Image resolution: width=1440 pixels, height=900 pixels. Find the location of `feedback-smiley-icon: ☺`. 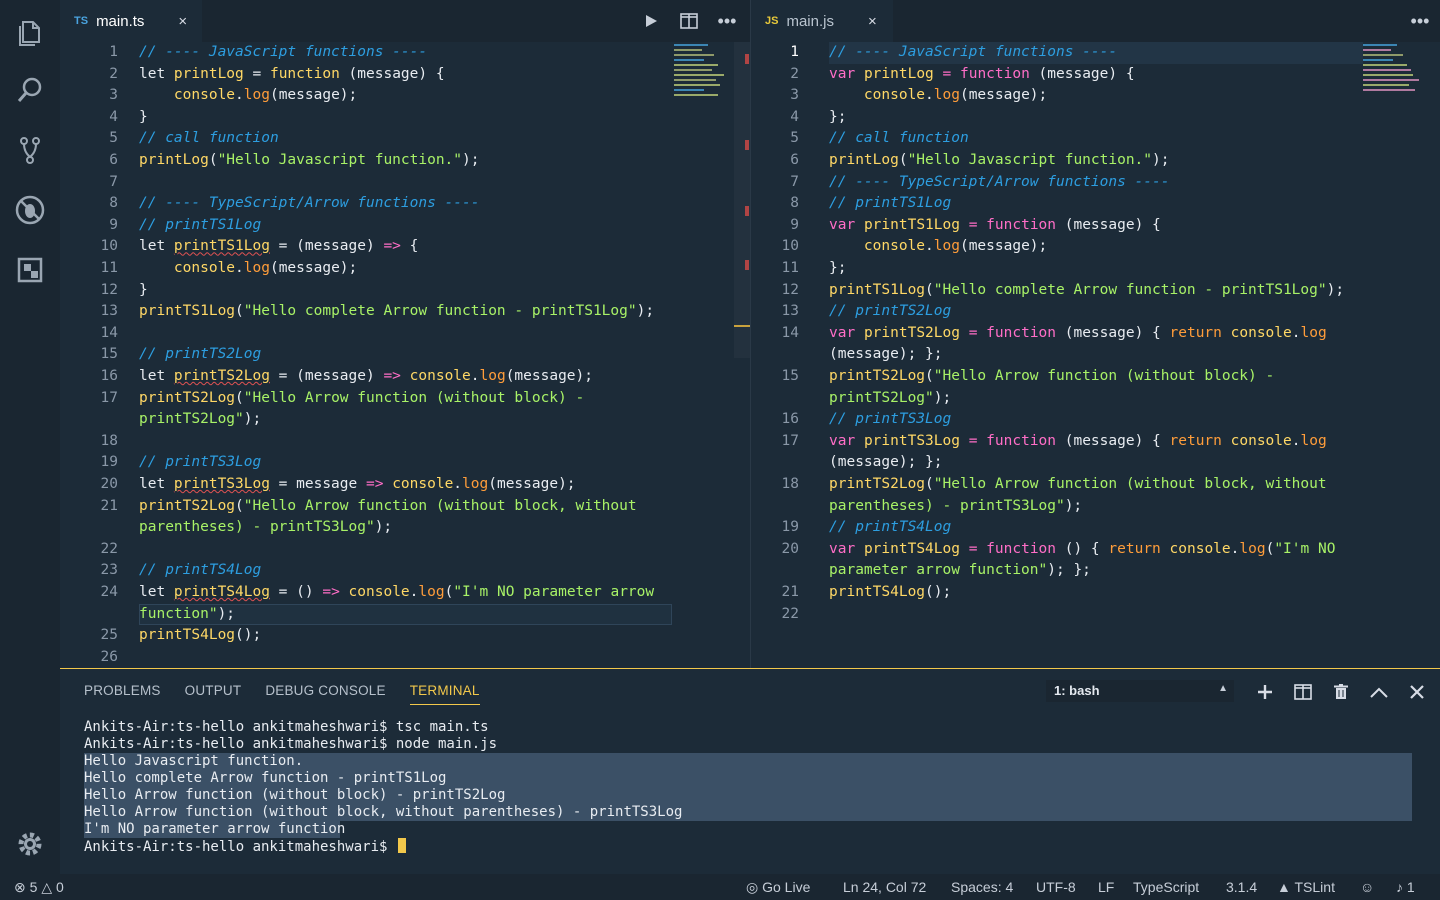

feedback-smiley-icon: ☺ is located at coordinates (1367, 887).